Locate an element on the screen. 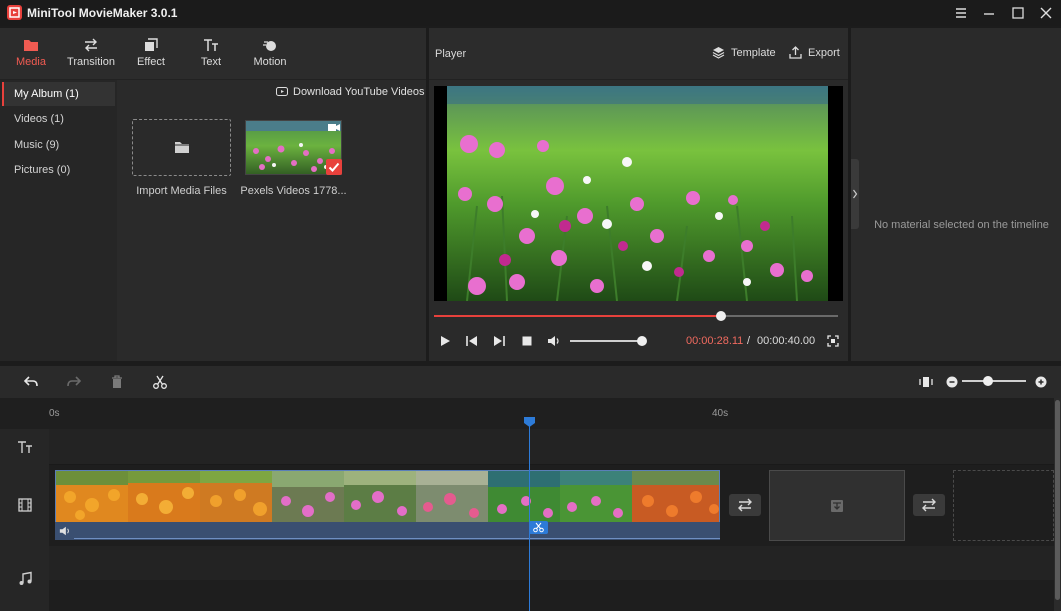  ruler-start-label: 0s is located at coordinates (54, 413).